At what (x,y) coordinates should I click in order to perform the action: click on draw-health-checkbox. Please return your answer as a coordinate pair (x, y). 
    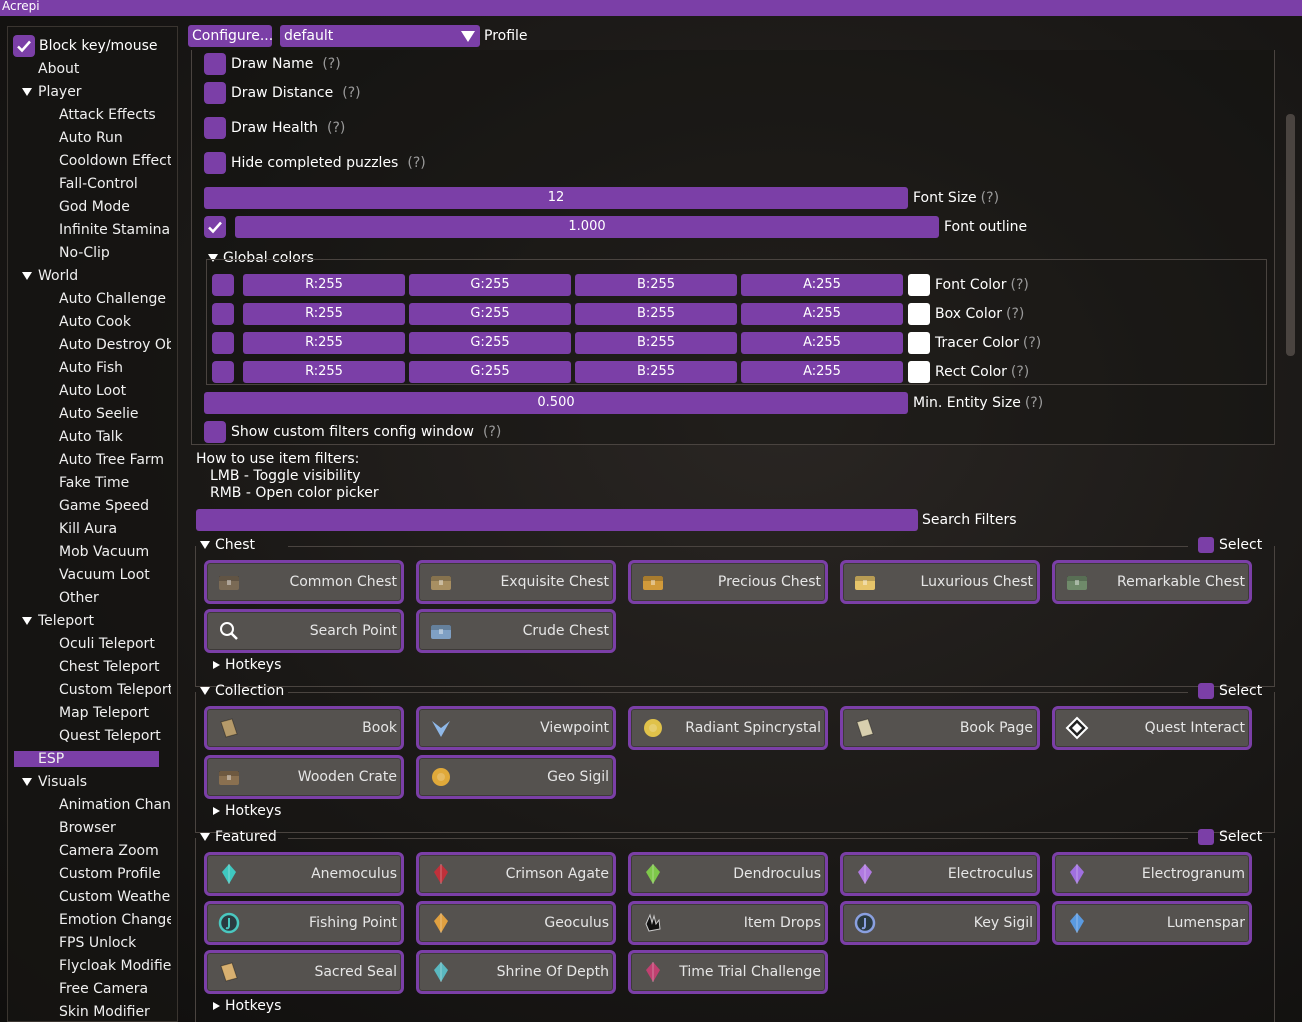
    Looking at the image, I should click on (215, 128).